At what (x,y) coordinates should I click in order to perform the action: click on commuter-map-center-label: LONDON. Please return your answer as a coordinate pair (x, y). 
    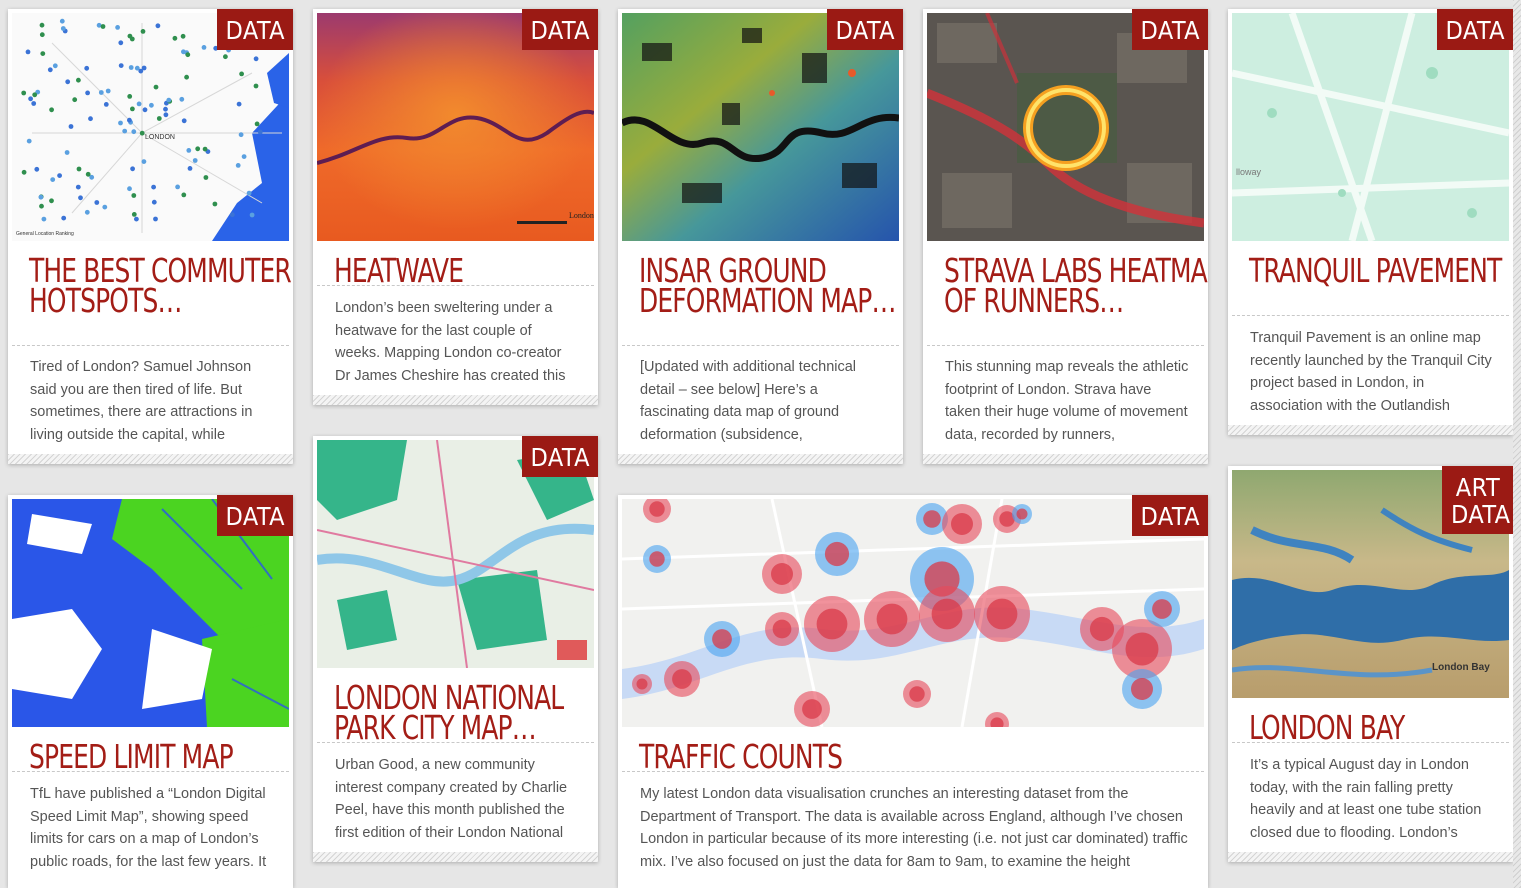
    Looking at the image, I should click on (160, 137).